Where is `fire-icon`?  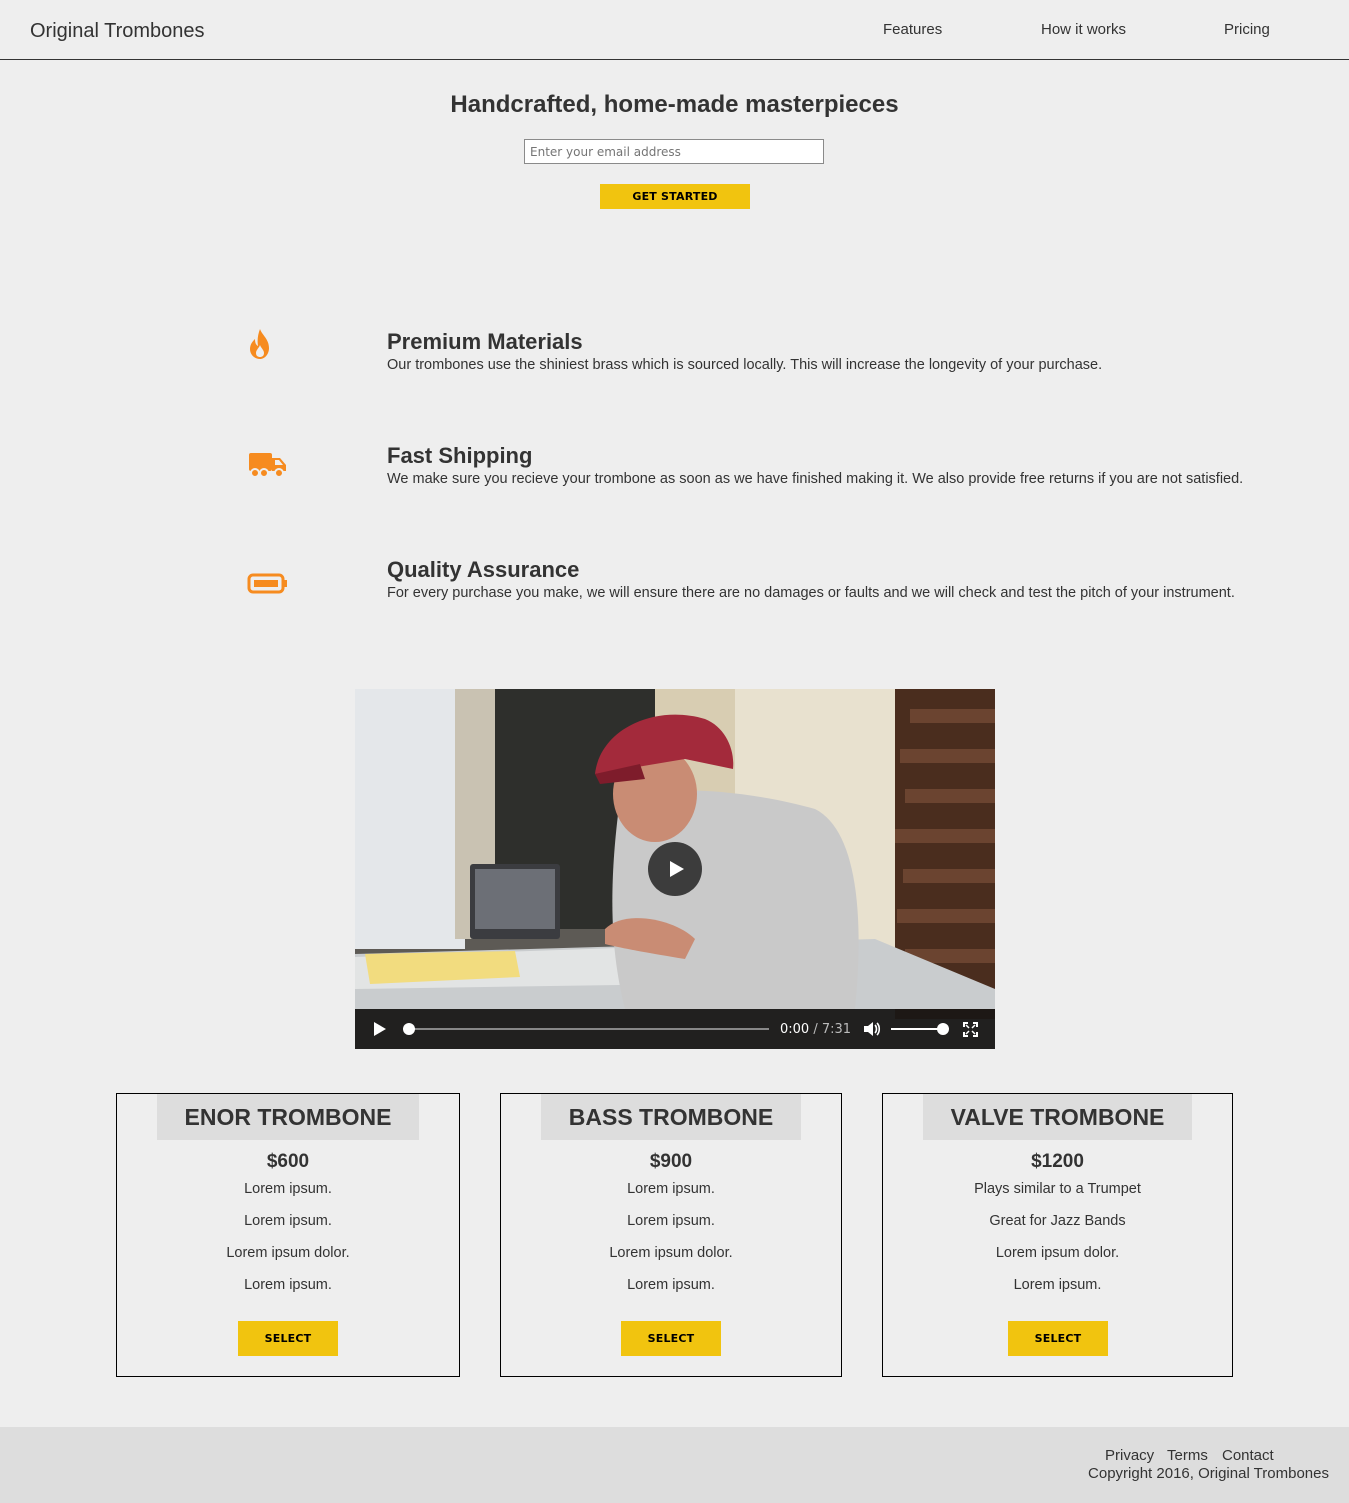
fire-icon is located at coordinates (259, 344).